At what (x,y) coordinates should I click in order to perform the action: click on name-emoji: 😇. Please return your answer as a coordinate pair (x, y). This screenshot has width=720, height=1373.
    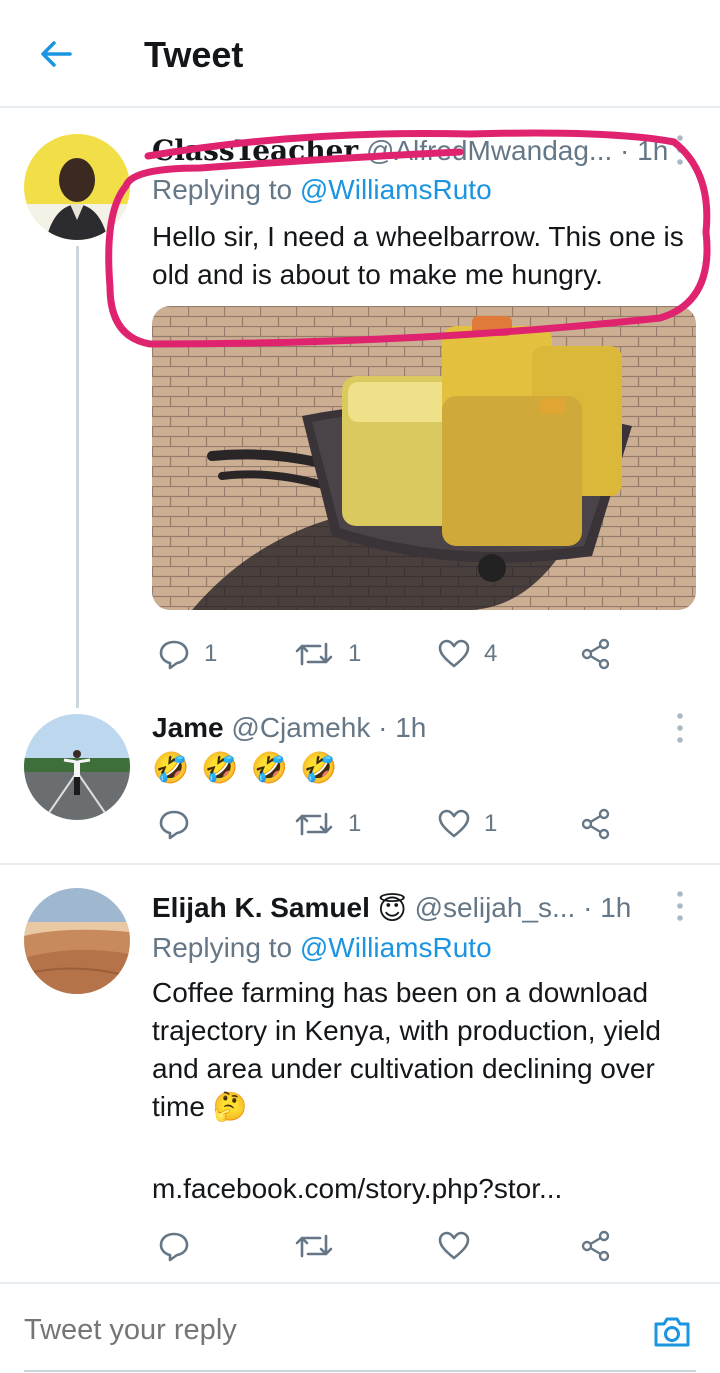
    Looking at the image, I should click on (392, 910).